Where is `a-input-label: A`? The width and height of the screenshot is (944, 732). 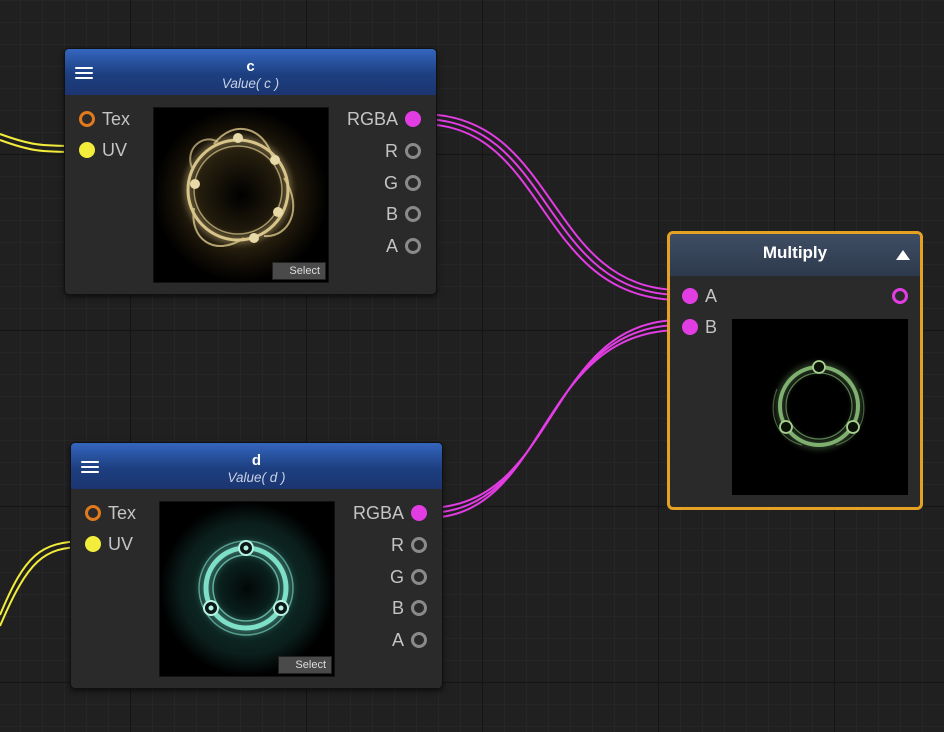 a-input-label: A is located at coordinates (711, 296).